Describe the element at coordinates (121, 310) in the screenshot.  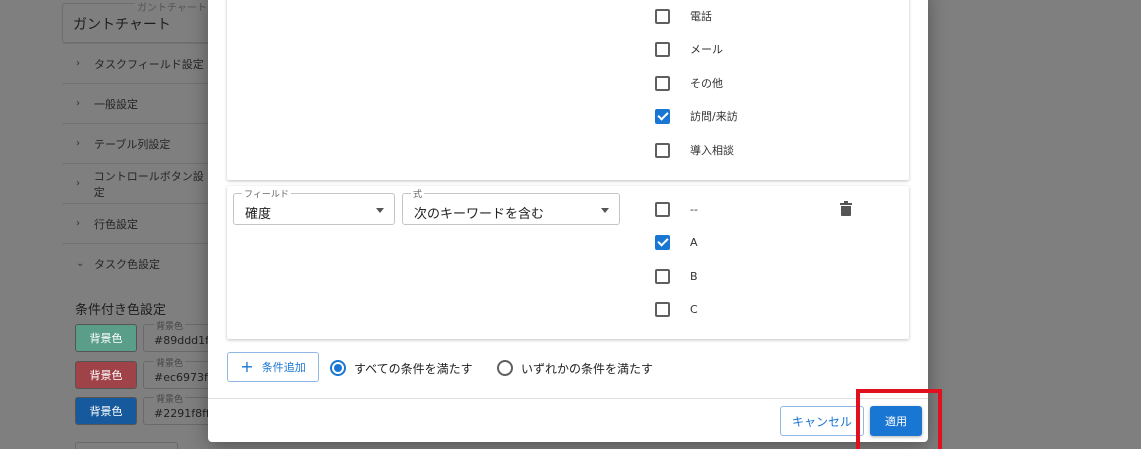
I see `conditional-color-label: 条件付き色設定` at that location.